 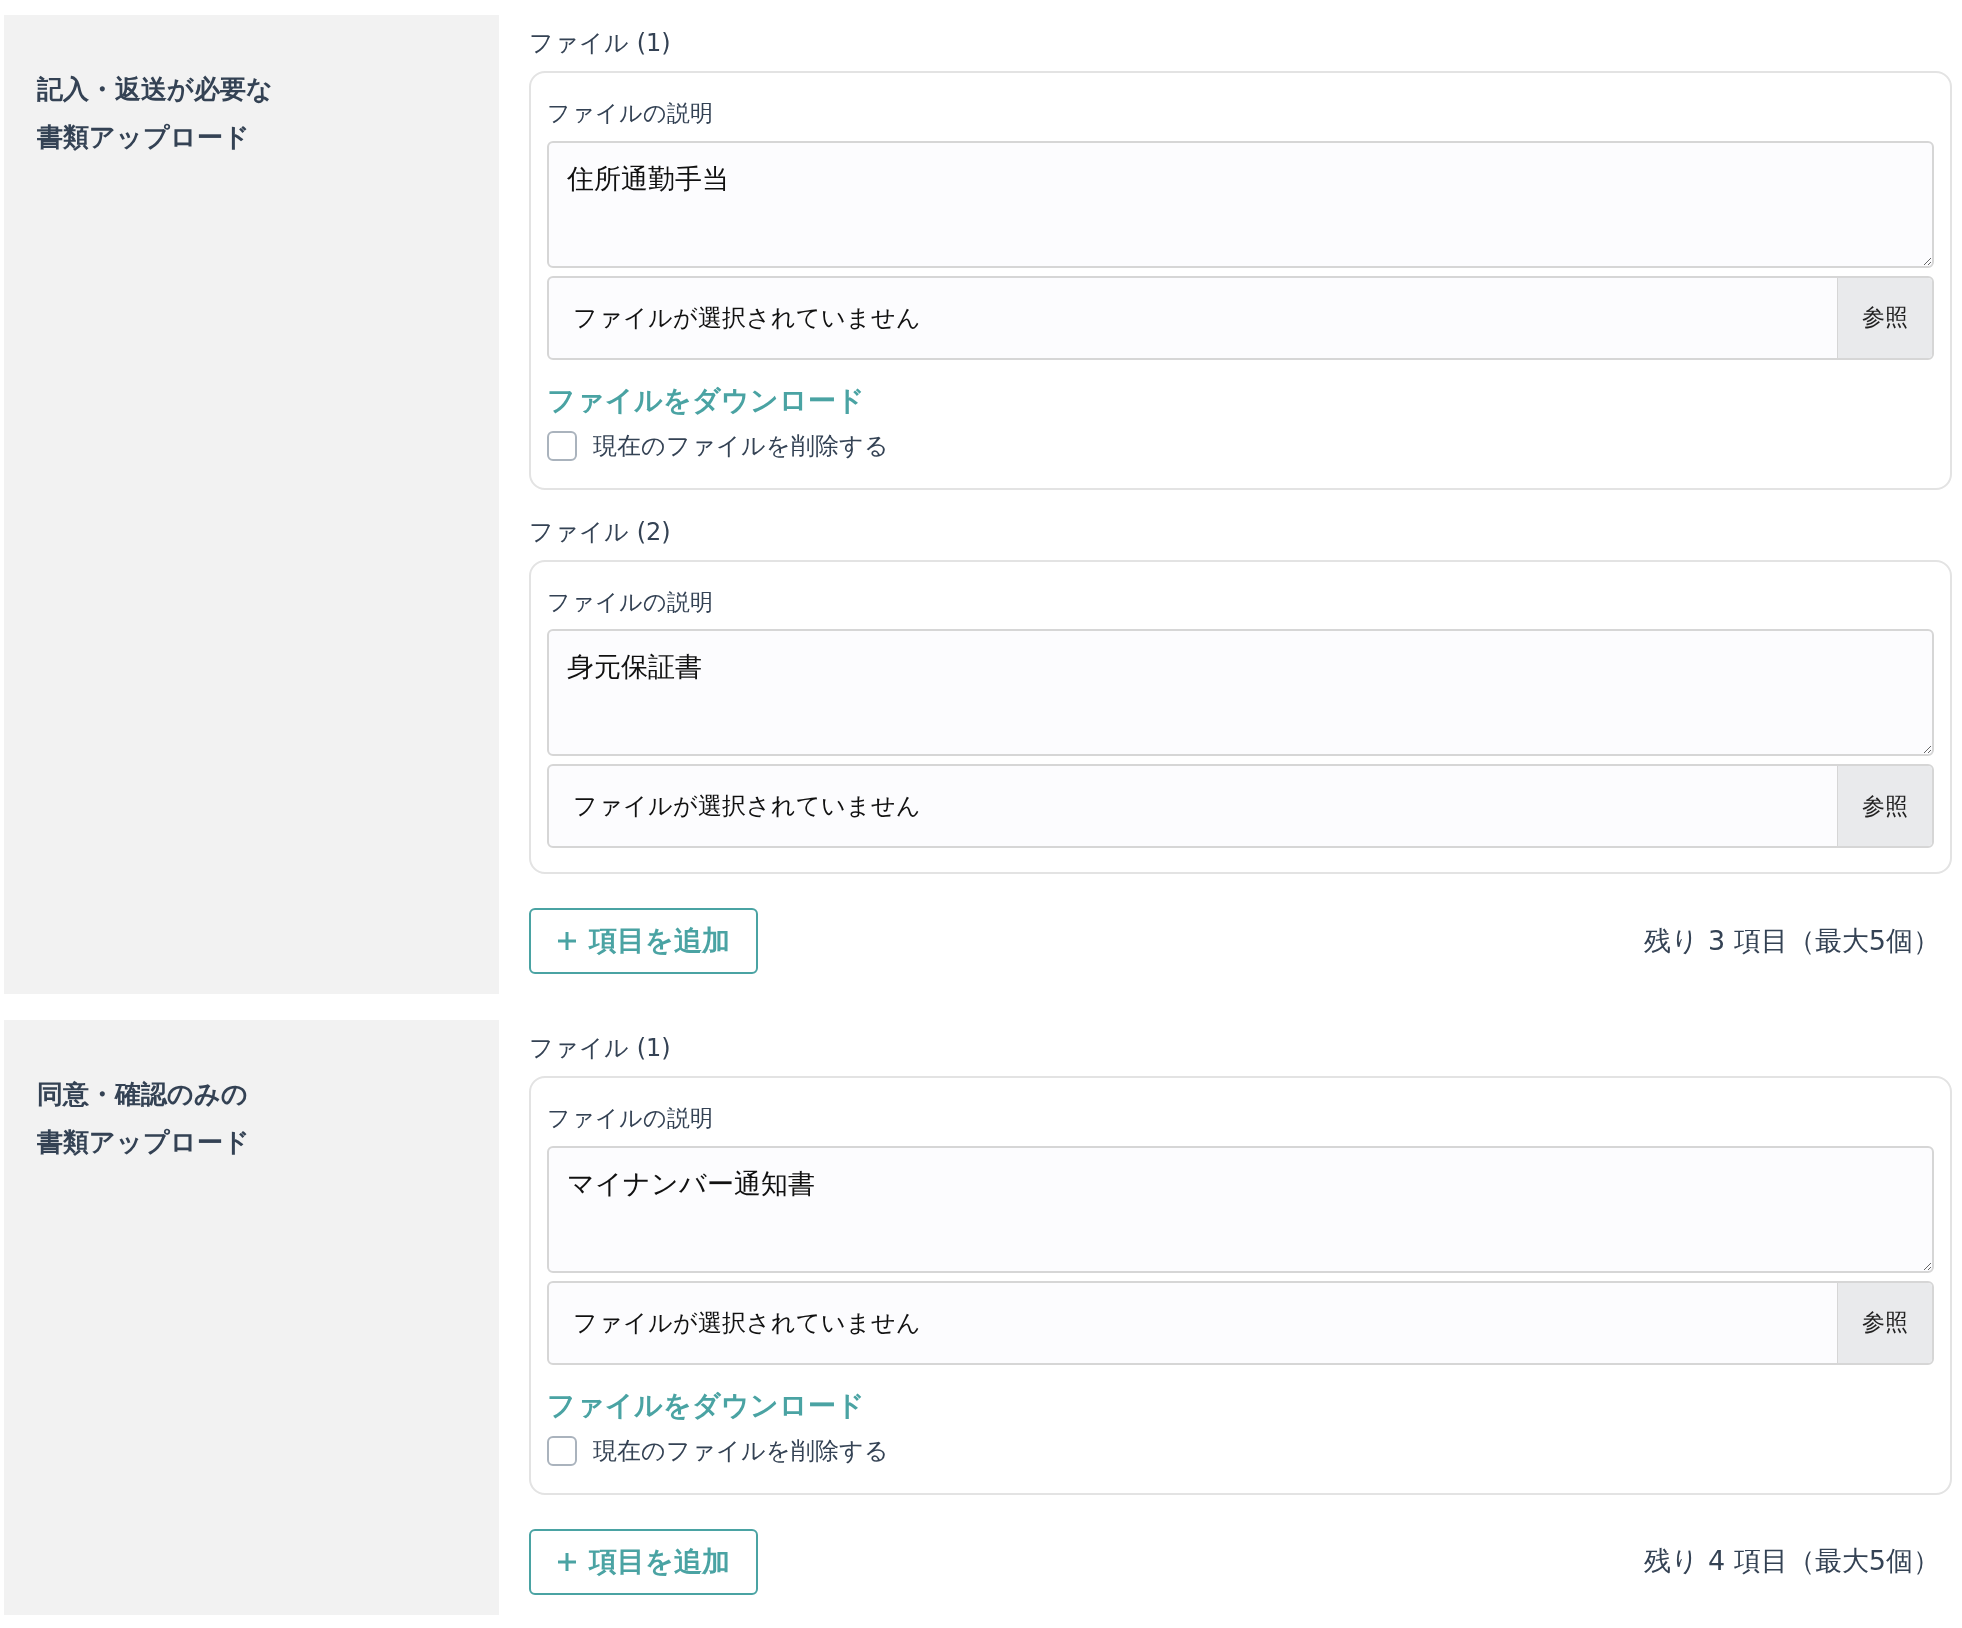 What do you see at coordinates (1240, 692) in the screenshot?
I see `description-field: 身元保証書` at bounding box center [1240, 692].